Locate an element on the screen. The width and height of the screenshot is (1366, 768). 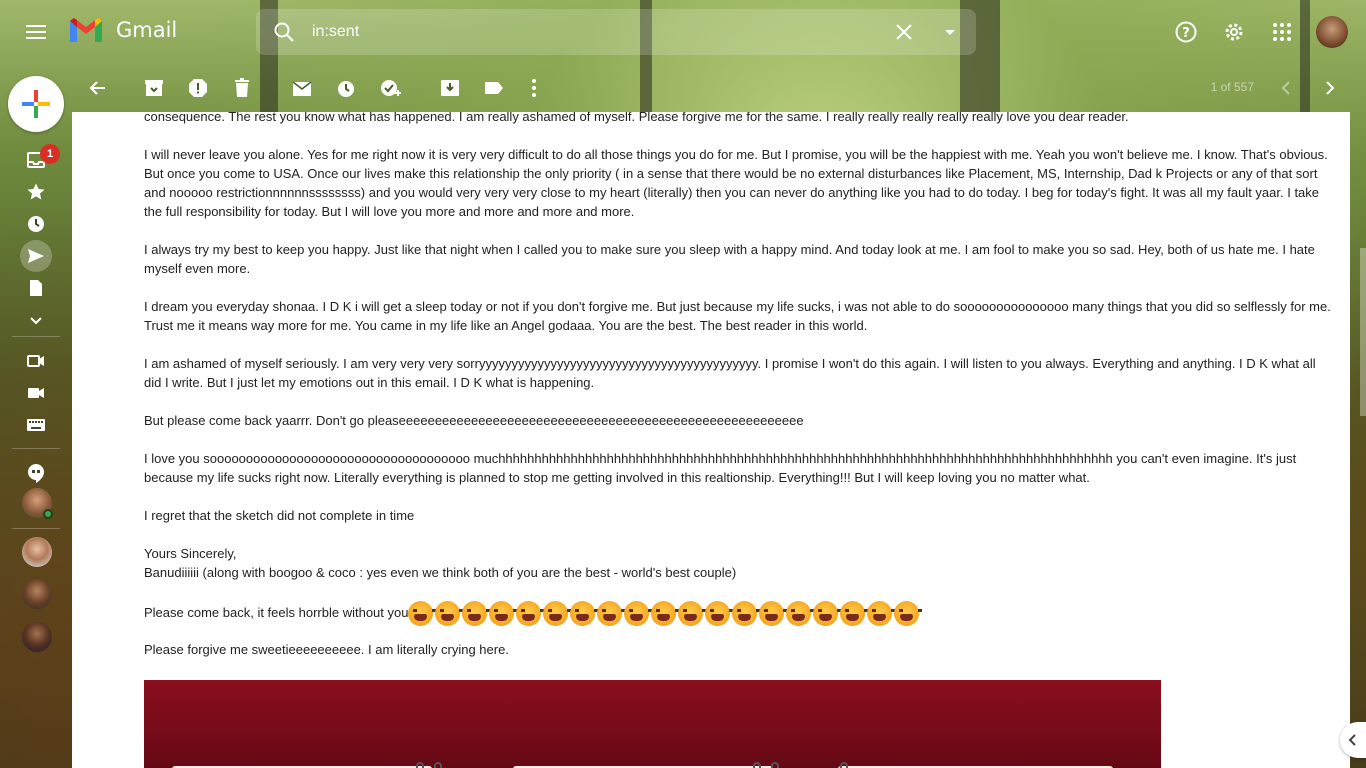
emoji-row is located at coordinates (665, 613).